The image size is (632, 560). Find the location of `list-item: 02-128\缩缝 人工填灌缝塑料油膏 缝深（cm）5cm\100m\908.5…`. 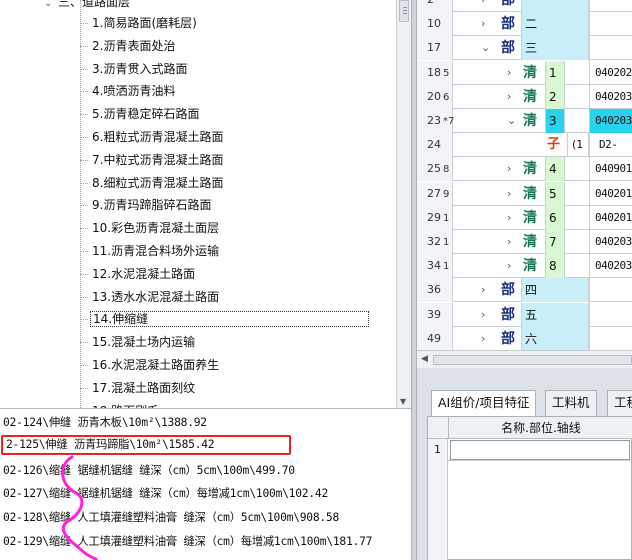

list-item: 02-128\缩缝 人工填灌缝塑料油膏 缝深（cm）5cm\100m\908.5… is located at coordinates (169, 517).